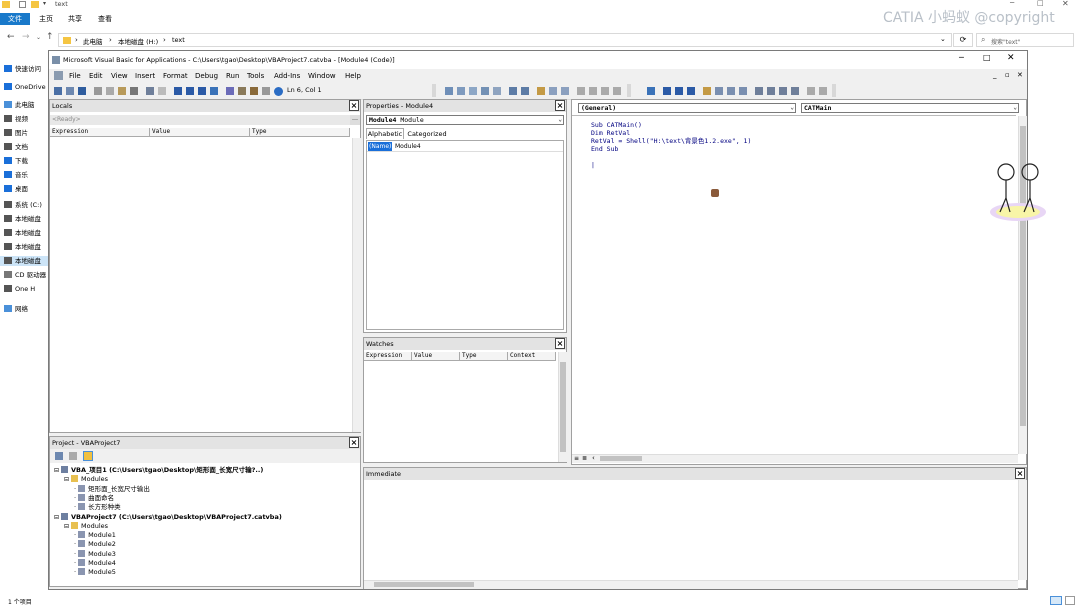 The image size is (1079, 607). Describe the element at coordinates (497, 91) in the screenshot. I see `complete-word-icon` at that location.